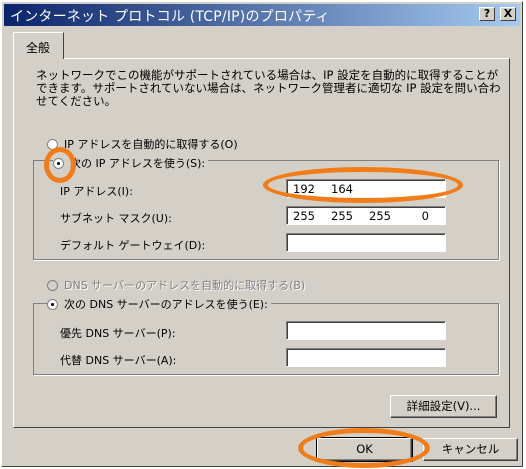  What do you see at coordinates (366, 330) in the screenshot?
I see `preferred-dns-field` at bounding box center [366, 330].